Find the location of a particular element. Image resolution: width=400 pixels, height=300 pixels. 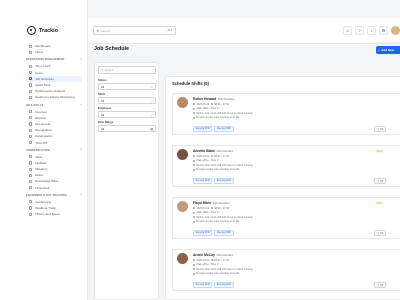

dashboard-icon is located at coordinates (31, 46).